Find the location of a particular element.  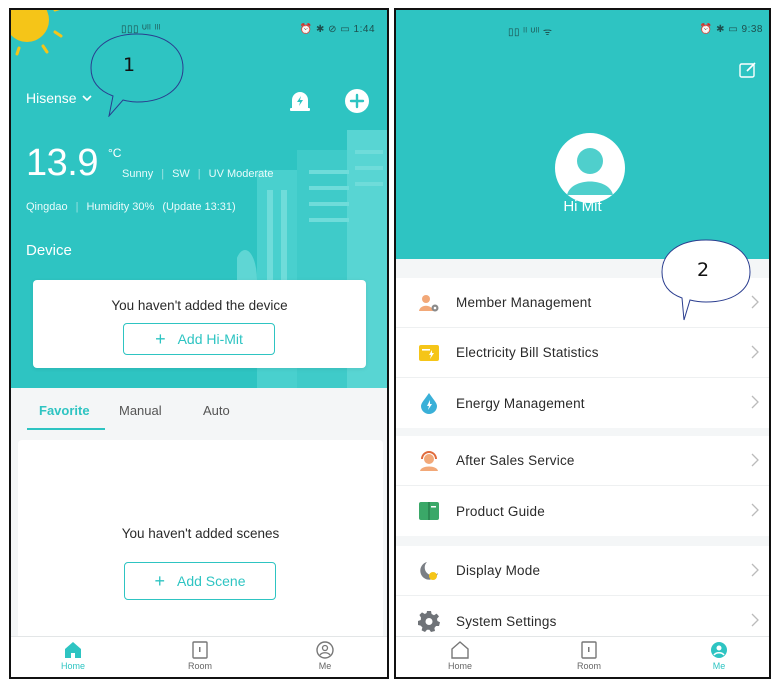

user-avatar-icon is located at coordinates (590, 171).